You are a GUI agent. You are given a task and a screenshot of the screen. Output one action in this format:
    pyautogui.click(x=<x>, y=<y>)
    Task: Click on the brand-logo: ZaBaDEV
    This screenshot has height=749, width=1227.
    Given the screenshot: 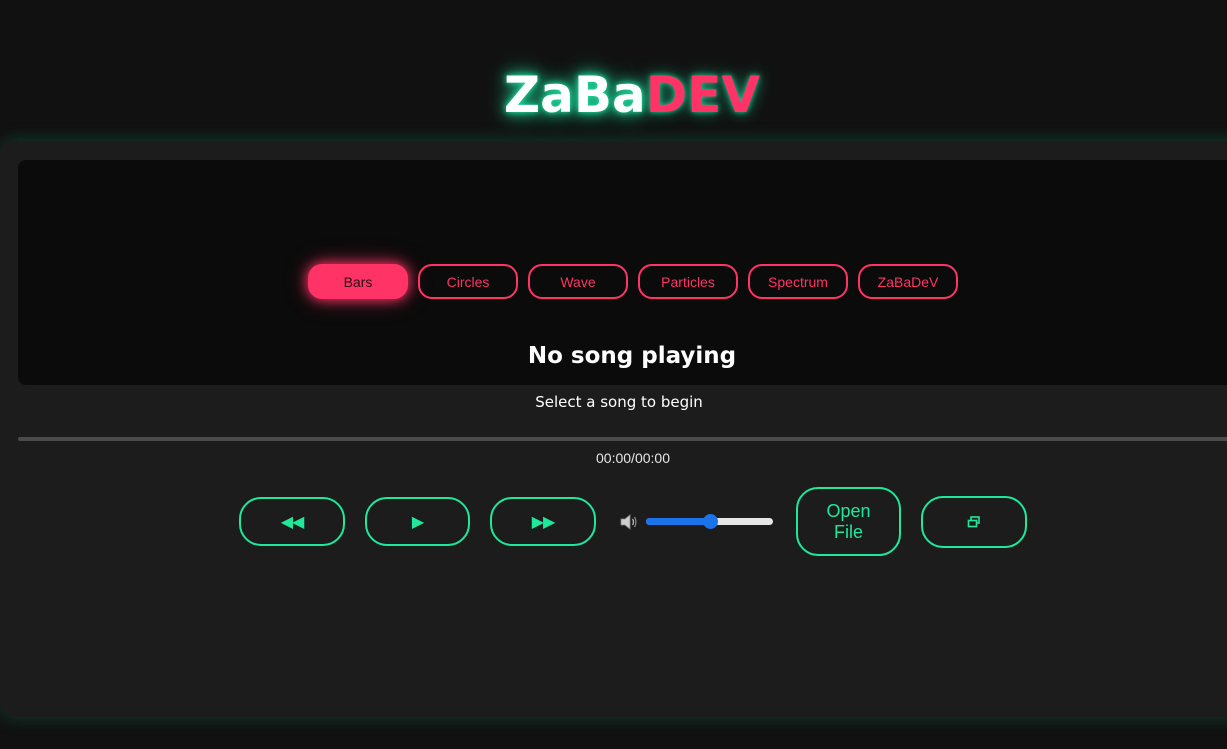 What is the action you would take?
    pyautogui.click(x=613, y=95)
    